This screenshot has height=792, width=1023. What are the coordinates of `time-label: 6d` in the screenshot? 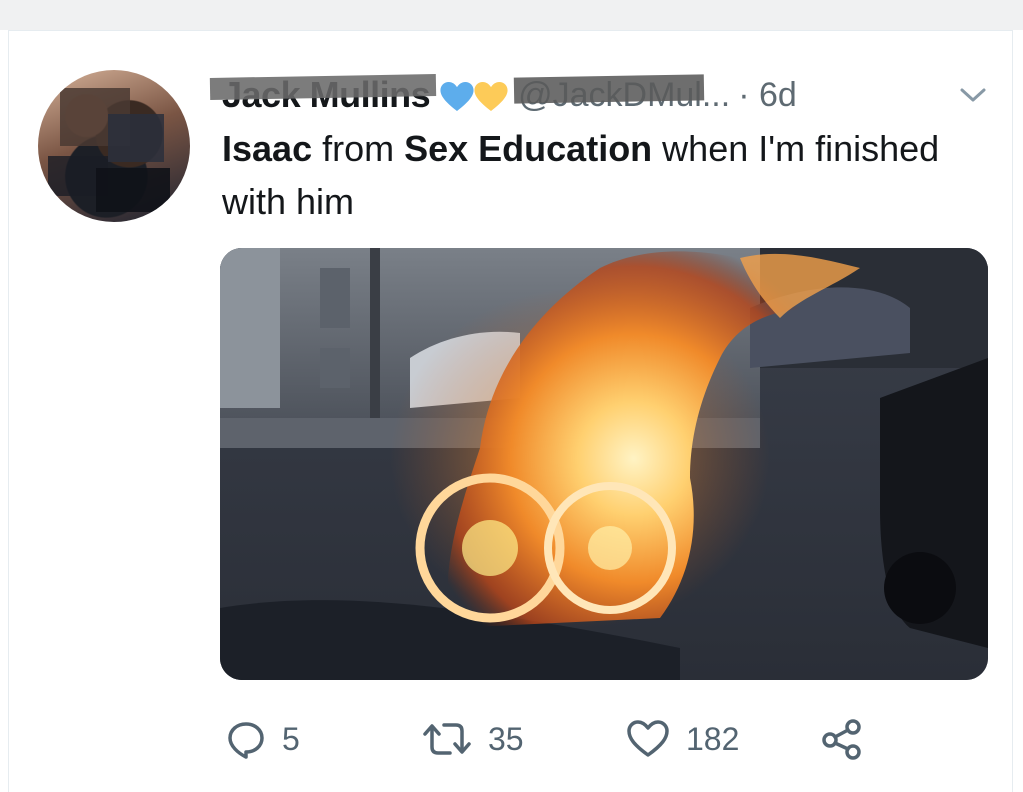 It's located at (777, 94).